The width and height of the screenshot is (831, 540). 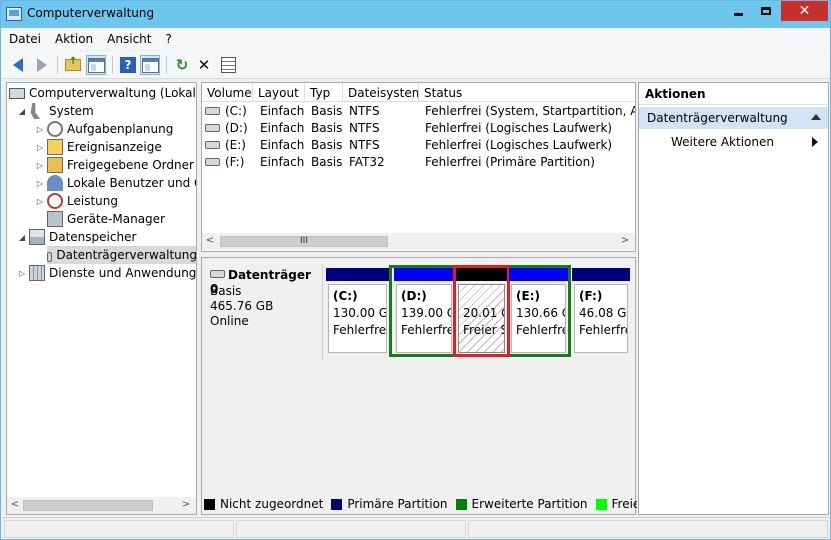 I want to click on scroll-thumb, so click(x=88, y=505).